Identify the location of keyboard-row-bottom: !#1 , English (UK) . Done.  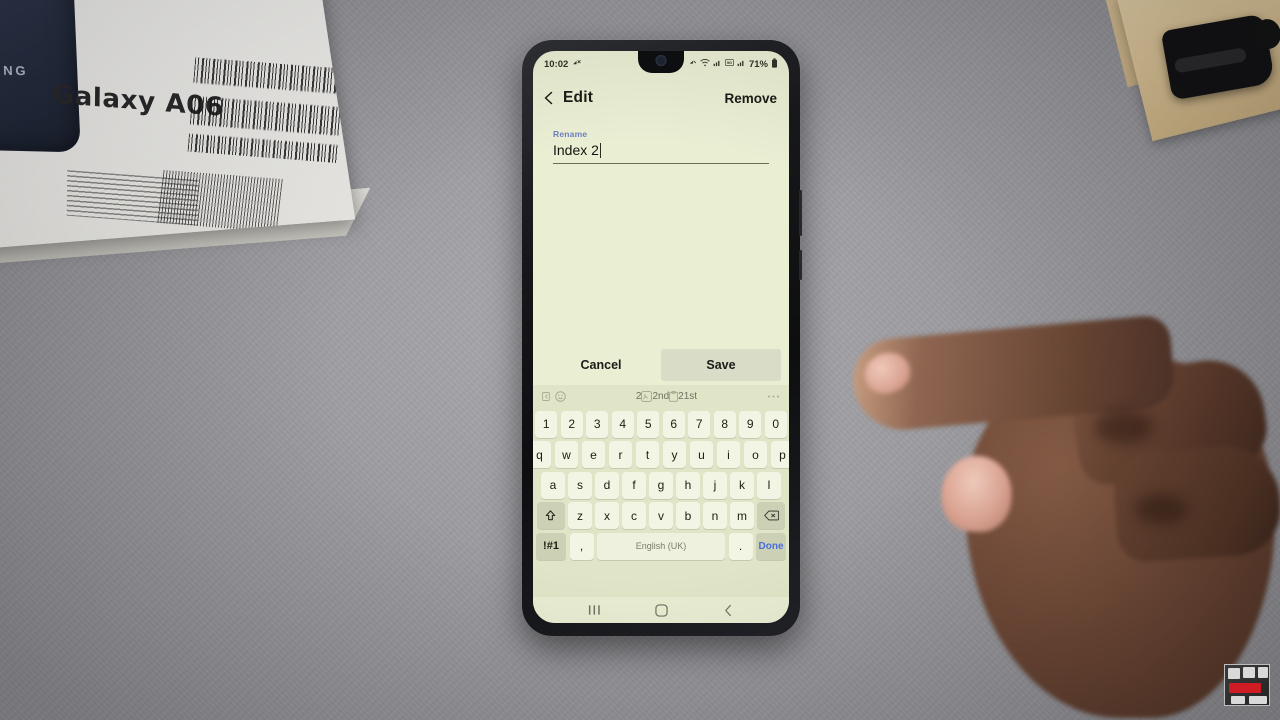
(661, 546).